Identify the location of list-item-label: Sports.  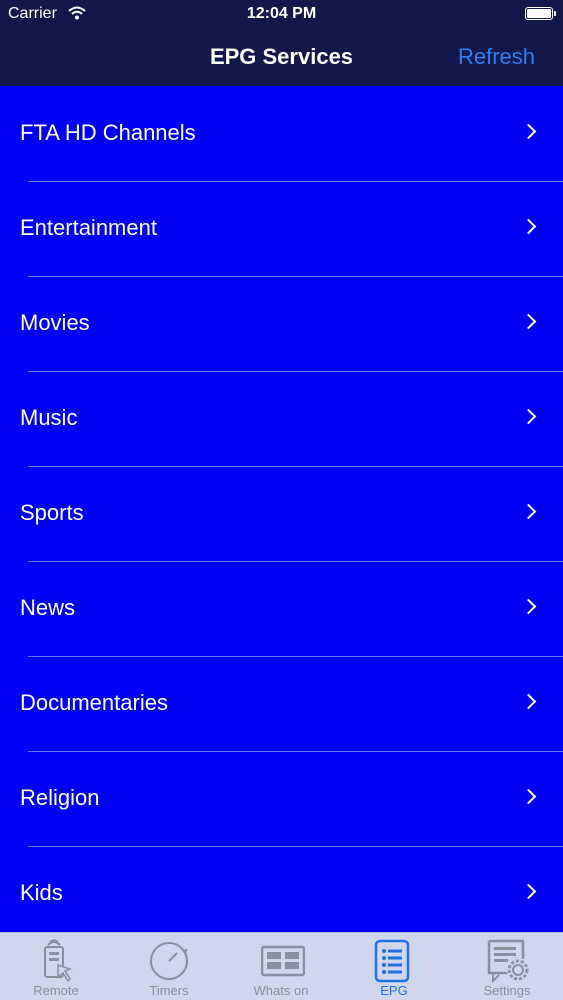
(52, 512).